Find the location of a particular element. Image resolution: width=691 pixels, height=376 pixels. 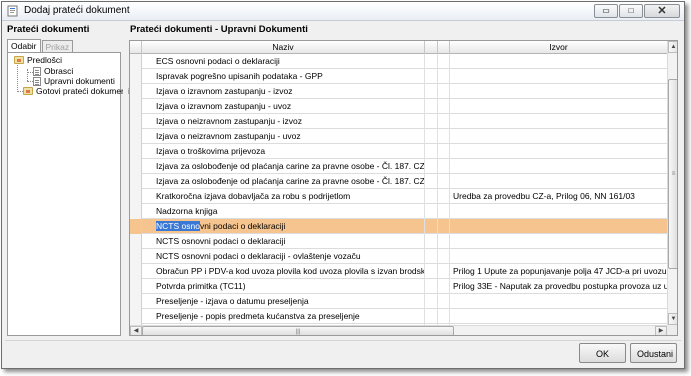

cell-naziv: NCTS osnovni podaci o deklaraciji is located at coordinates (283, 226).